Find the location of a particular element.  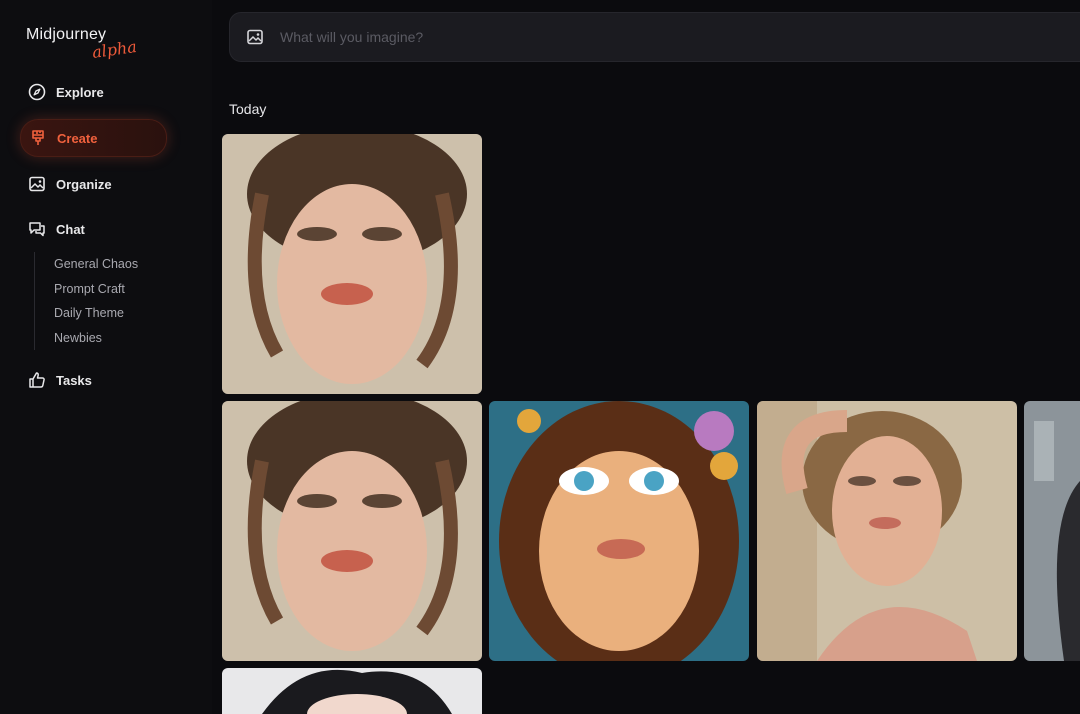

chat-channel-item: Prompt Craft is located at coordinates (127, 289).